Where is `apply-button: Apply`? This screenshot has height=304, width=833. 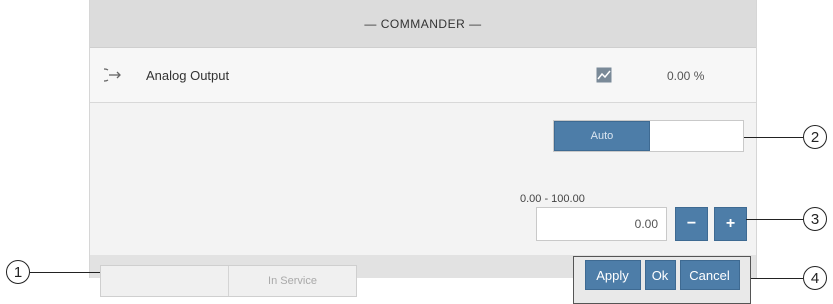
apply-button: Apply is located at coordinates (612, 275).